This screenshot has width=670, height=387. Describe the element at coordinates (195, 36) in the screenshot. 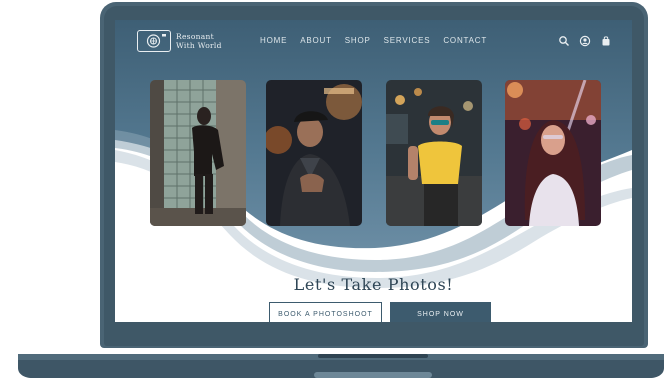

I see `logo-line-1: Resonant` at that location.